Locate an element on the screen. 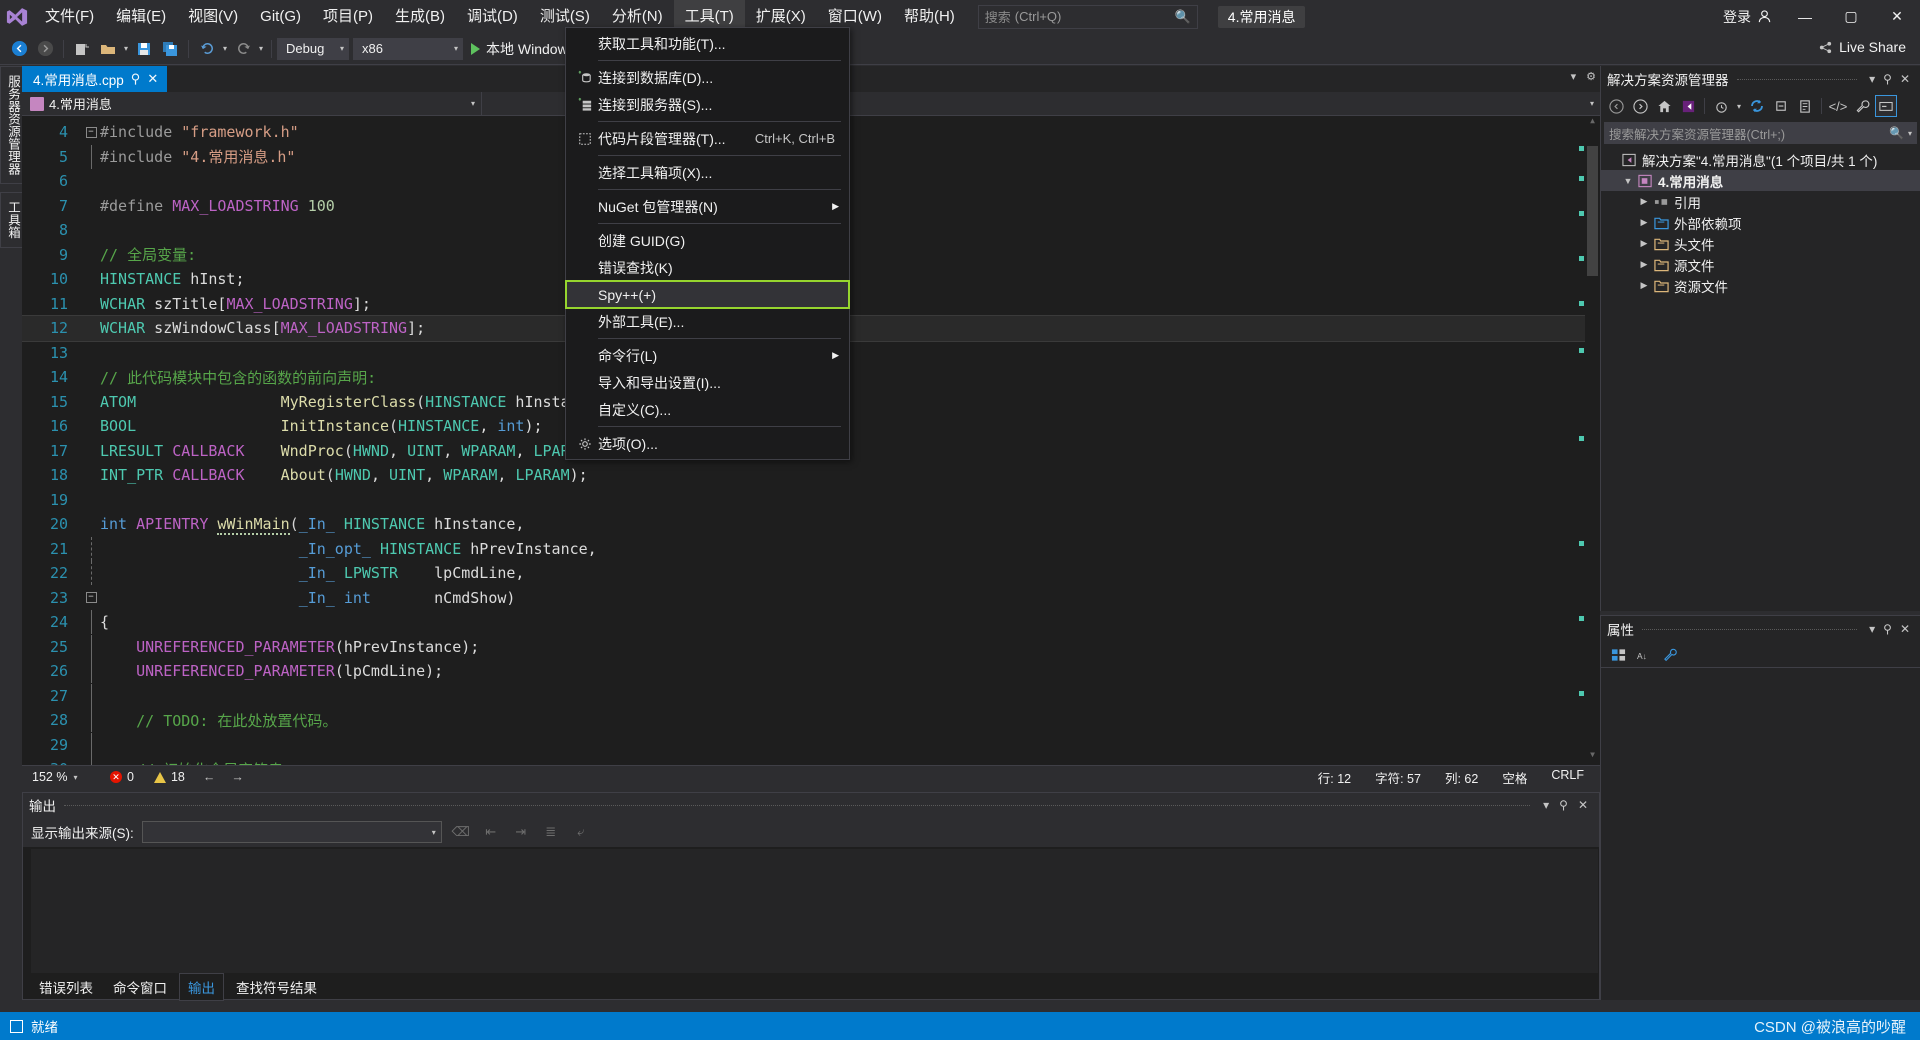 The height and width of the screenshot is (1040, 1920). code-line: 30 // 初始化全局字符串 is located at coordinates (803, 761).